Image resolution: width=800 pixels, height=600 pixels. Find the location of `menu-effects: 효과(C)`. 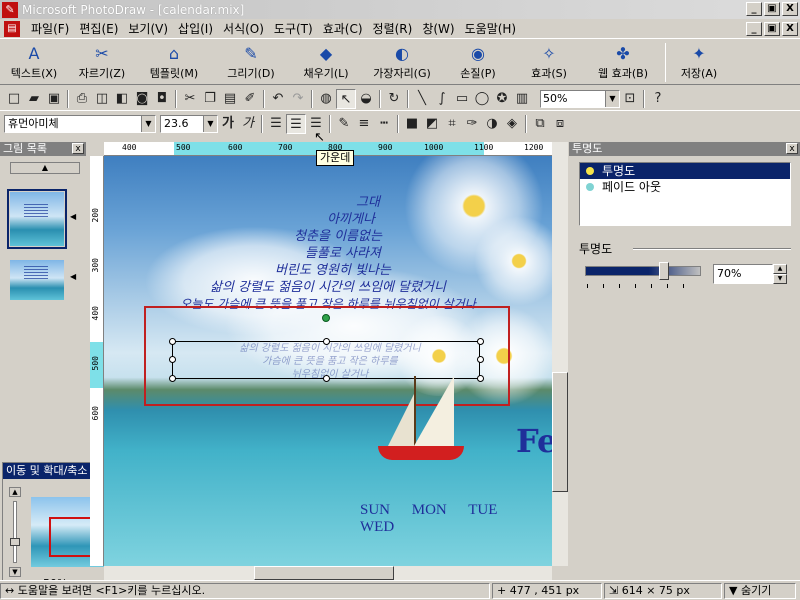

menu-effects: 효과(C) is located at coordinates (343, 28).